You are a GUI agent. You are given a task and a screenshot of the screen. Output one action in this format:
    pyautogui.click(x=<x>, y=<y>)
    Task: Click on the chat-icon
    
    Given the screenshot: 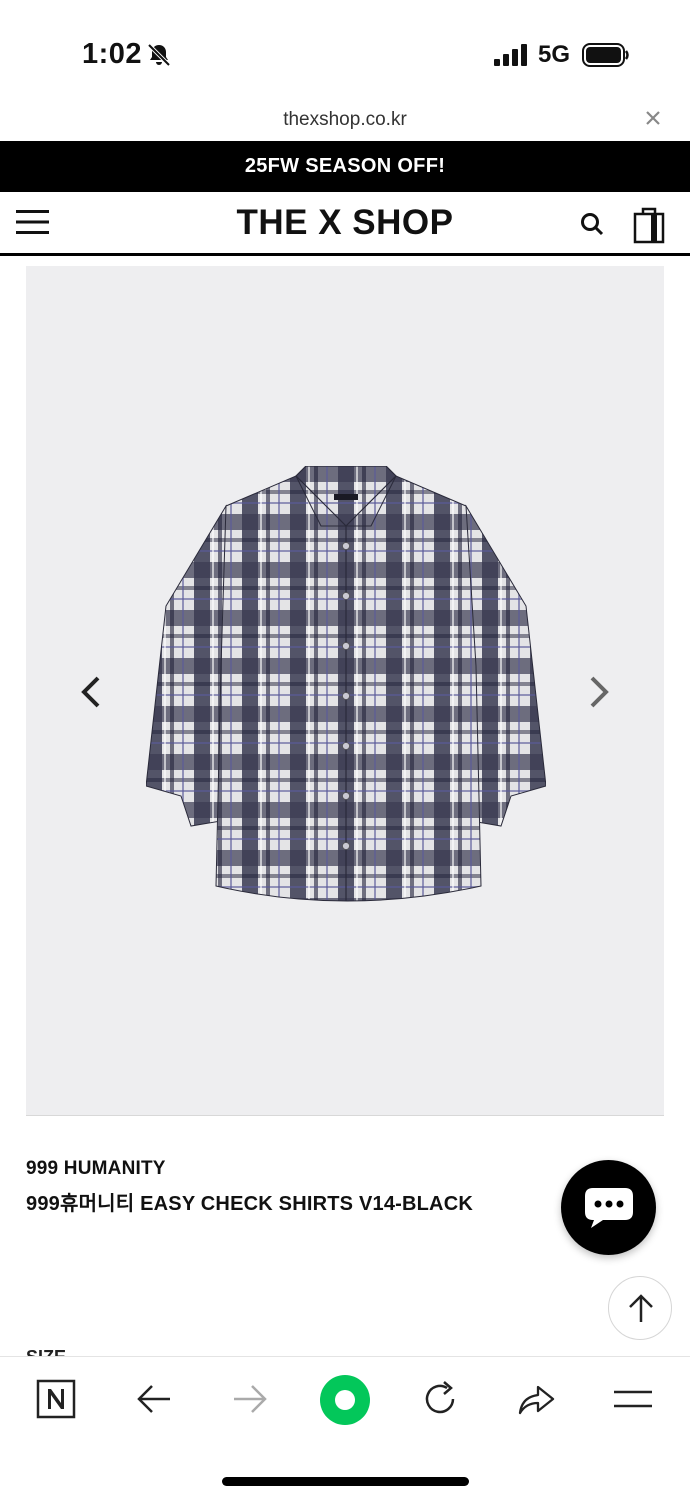 What is the action you would take?
    pyautogui.click(x=609, y=1208)
    